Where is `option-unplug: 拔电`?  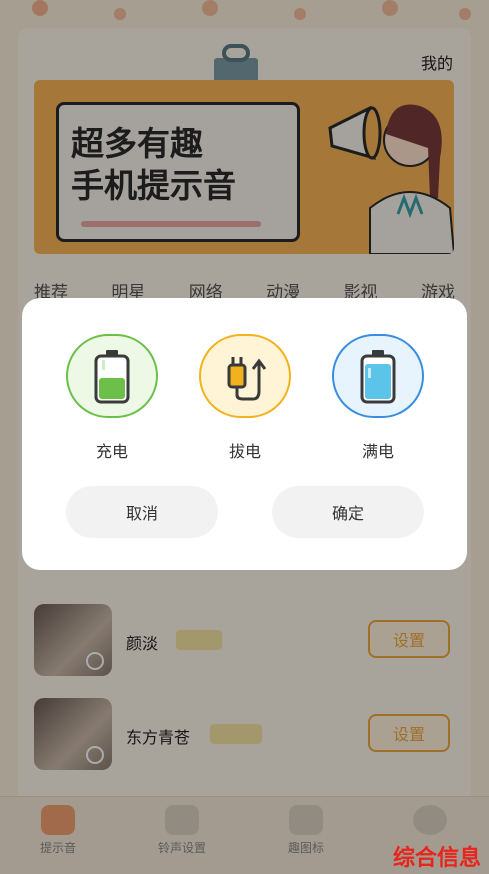 option-unplug: 拔电 is located at coordinates (245, 398).